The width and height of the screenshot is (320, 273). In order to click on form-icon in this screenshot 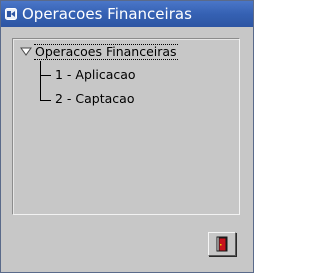, I will do `click(11, 14)`.